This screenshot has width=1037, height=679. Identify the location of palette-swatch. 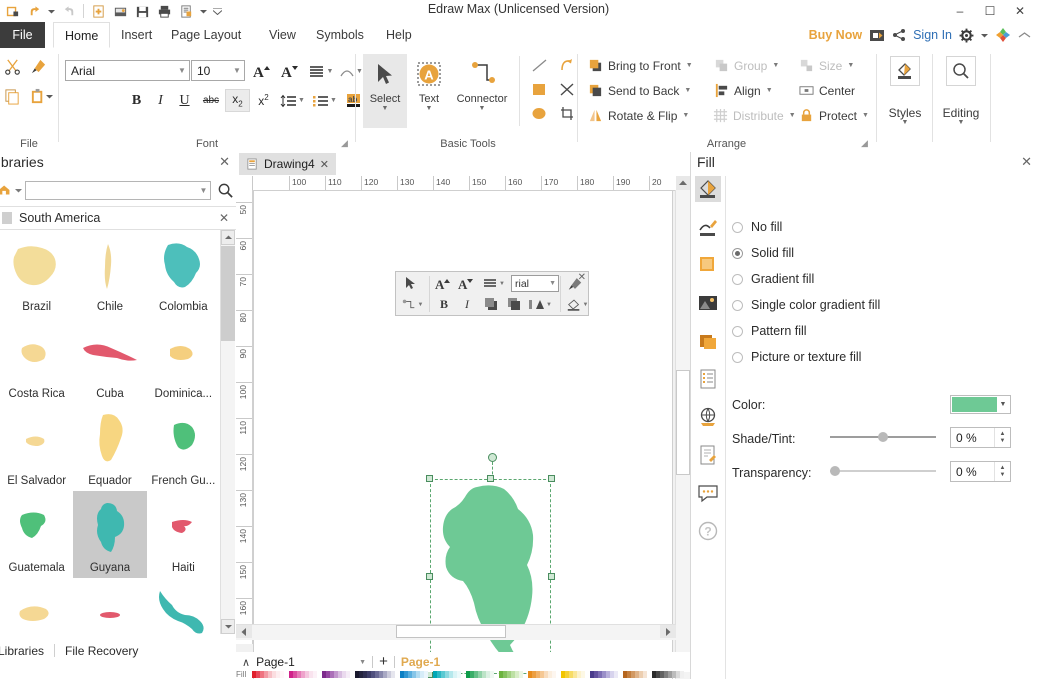
(682, 674).